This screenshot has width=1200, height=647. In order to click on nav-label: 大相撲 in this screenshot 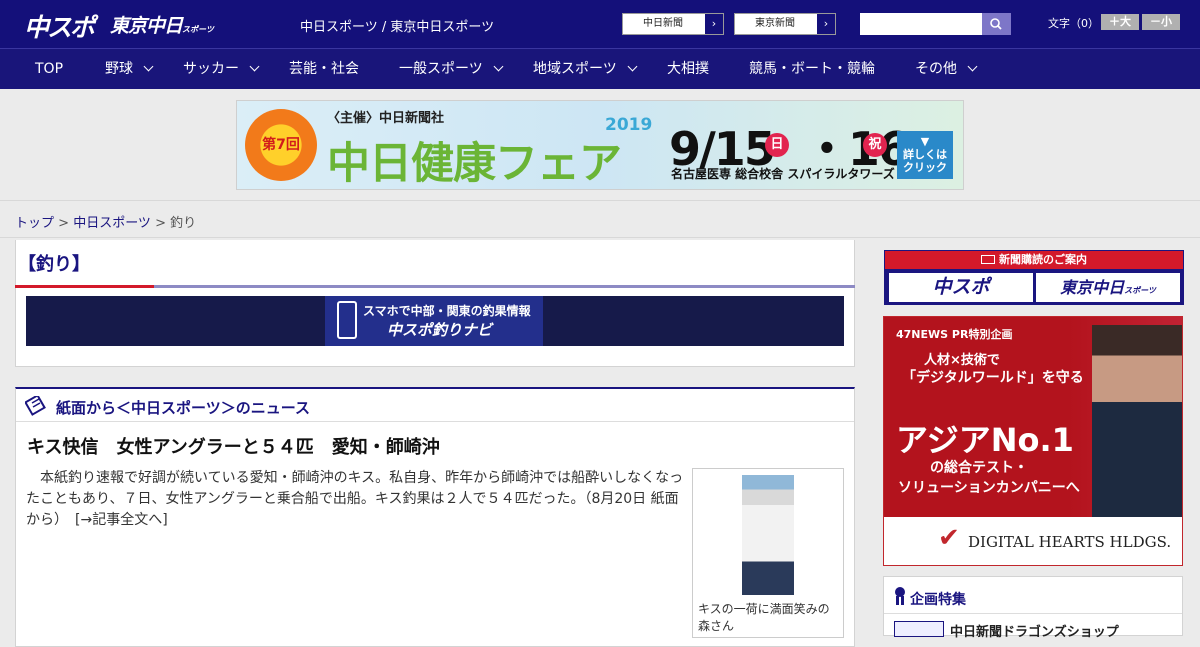, I will do `click(688, 69)`.